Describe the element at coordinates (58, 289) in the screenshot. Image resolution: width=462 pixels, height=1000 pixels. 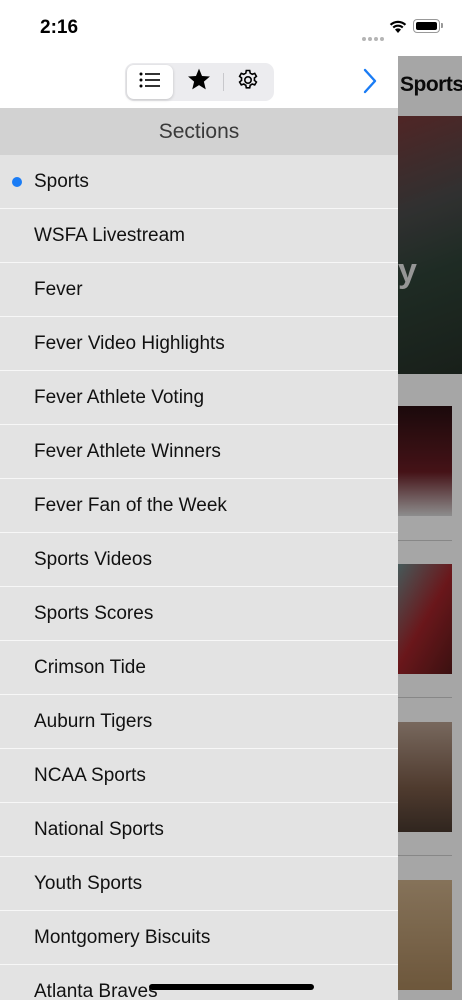
I see `section-item-label: Fever` at that location.